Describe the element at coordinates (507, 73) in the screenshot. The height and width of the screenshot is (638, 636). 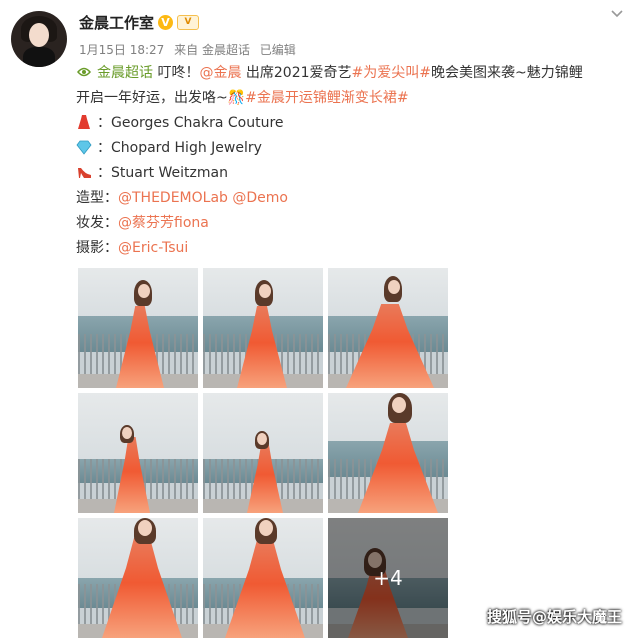
I see `text: 晚会美图来袭~魅力锦鲤` at that location.